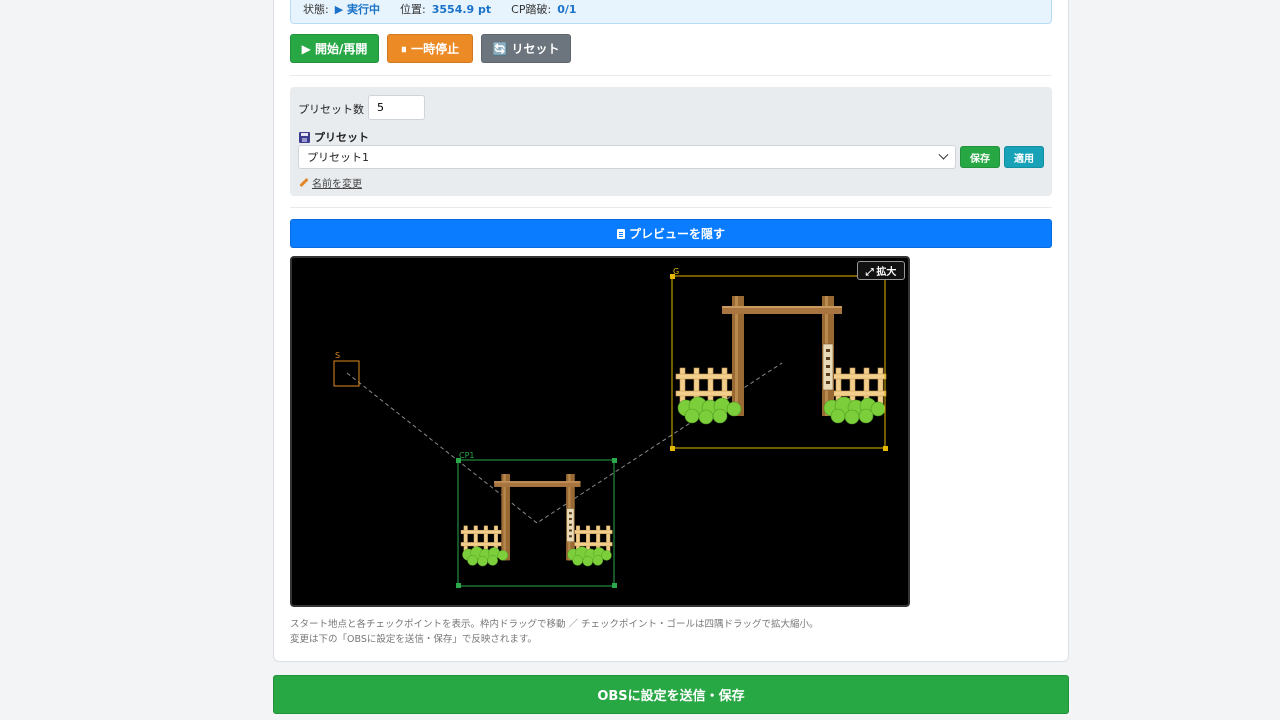  What do you see at coordinates (337, 355) in the screenshot?
I see `start-marker-label: S` at bounding box center [337, 355].